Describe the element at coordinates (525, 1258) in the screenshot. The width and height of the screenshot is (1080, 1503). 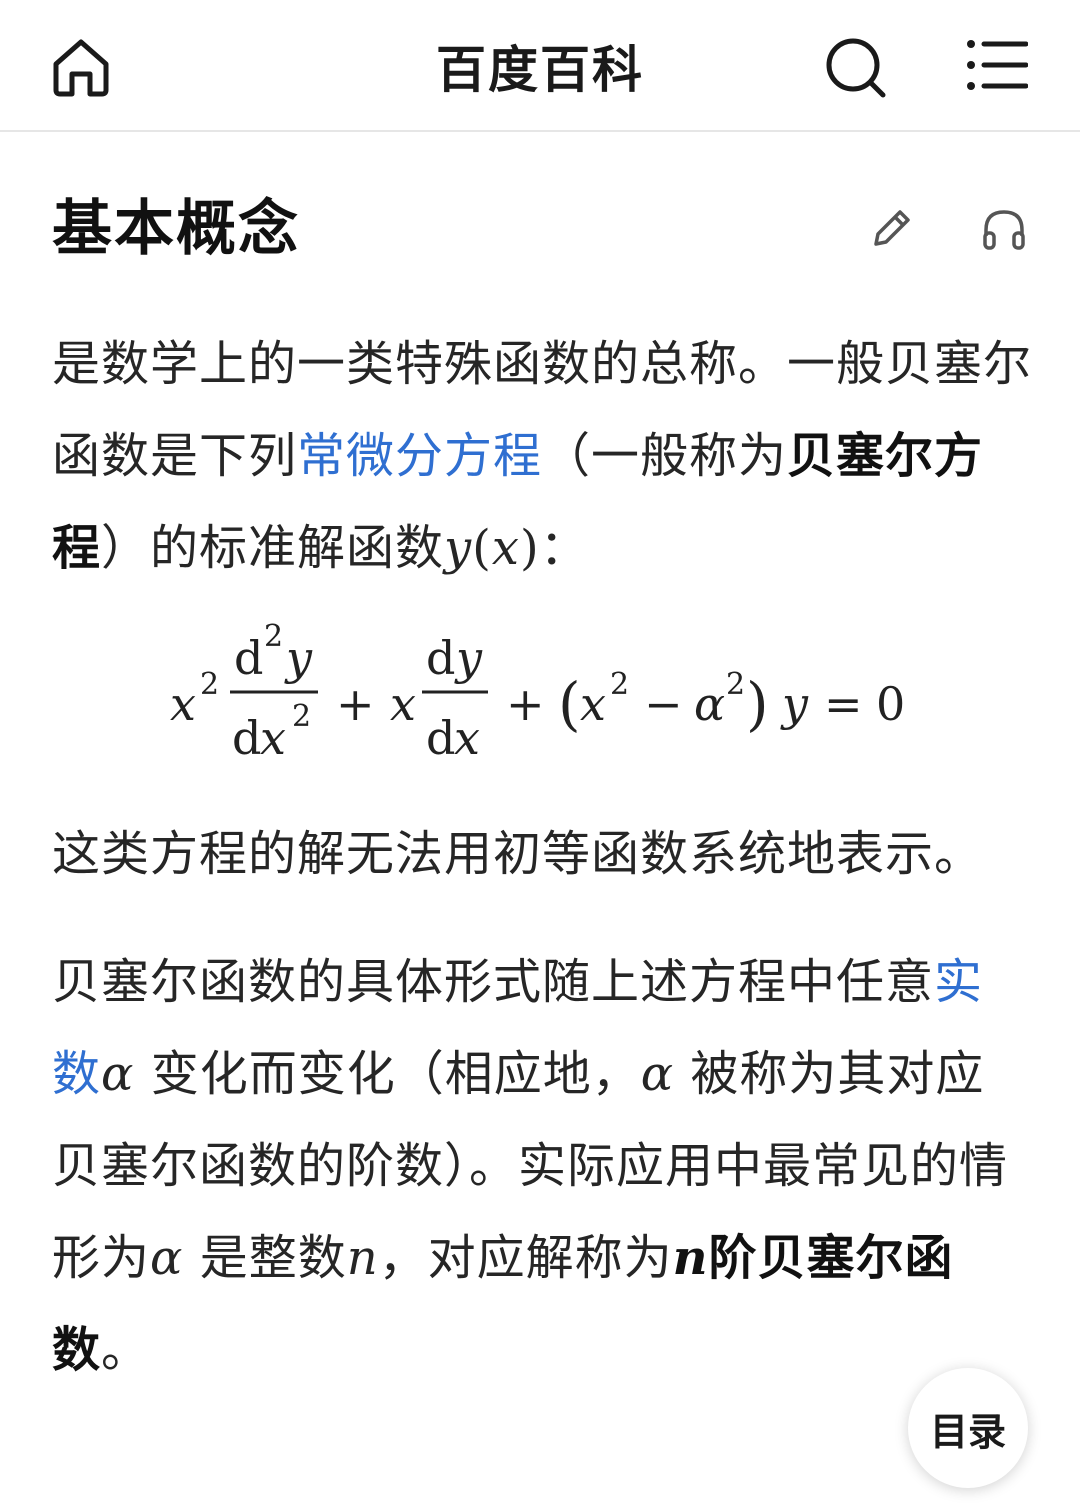
I see `text: ，对应解称为` at that location.